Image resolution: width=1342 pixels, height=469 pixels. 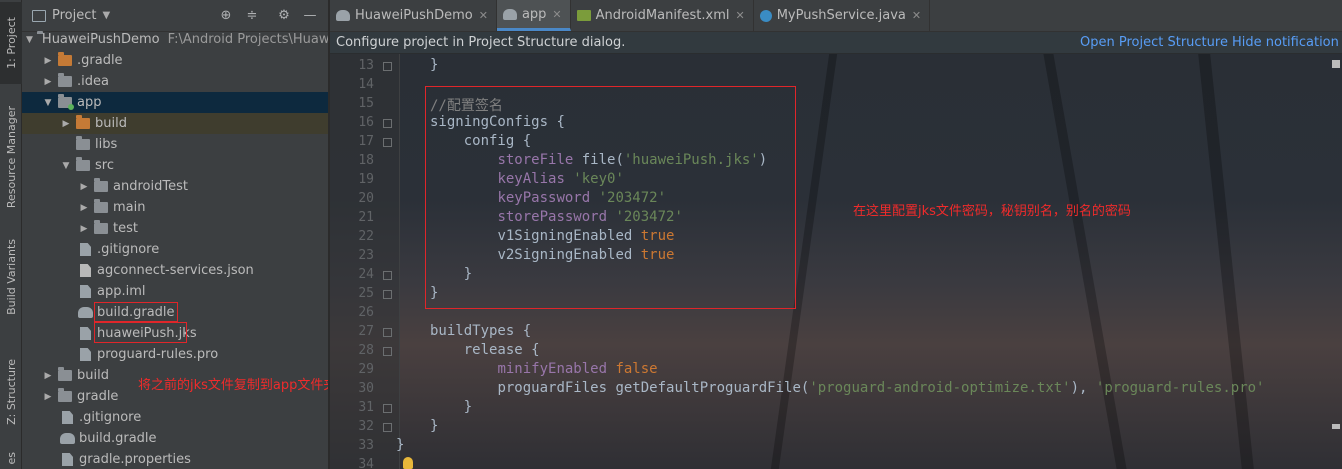 I want to click on tree-item-agconnect: agconnect-services.json, so click(x=175, y=270).